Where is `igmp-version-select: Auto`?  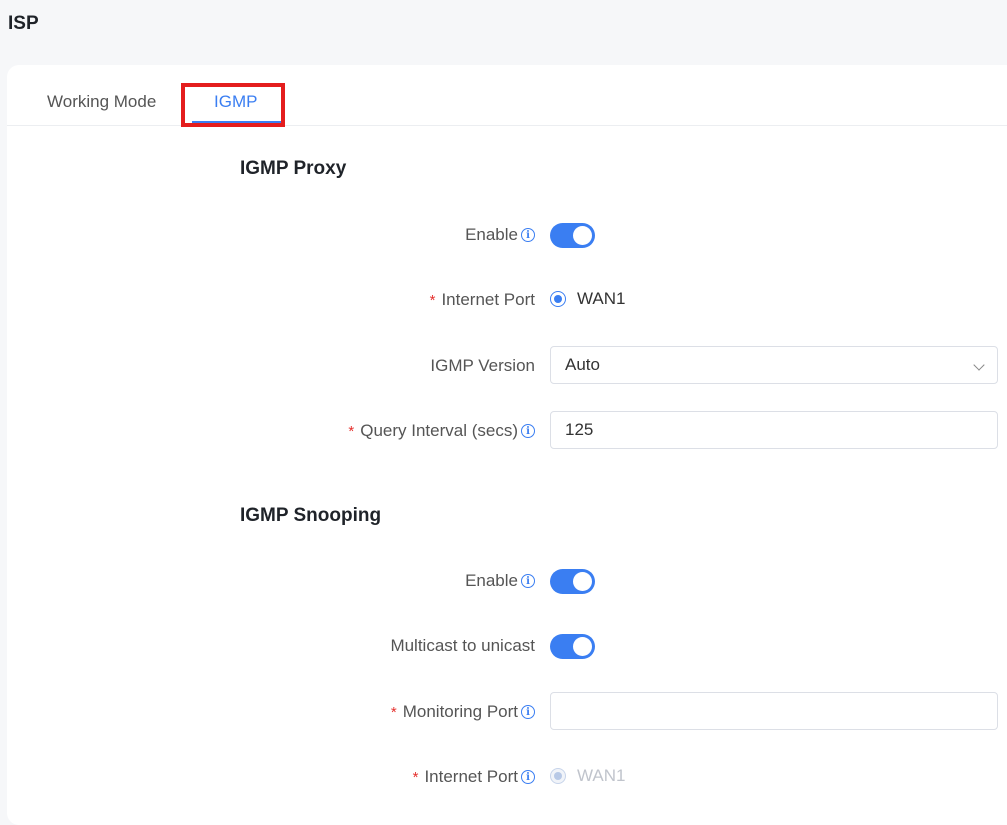 igmp-version-select: Auto is located at coordinates (774, 365).